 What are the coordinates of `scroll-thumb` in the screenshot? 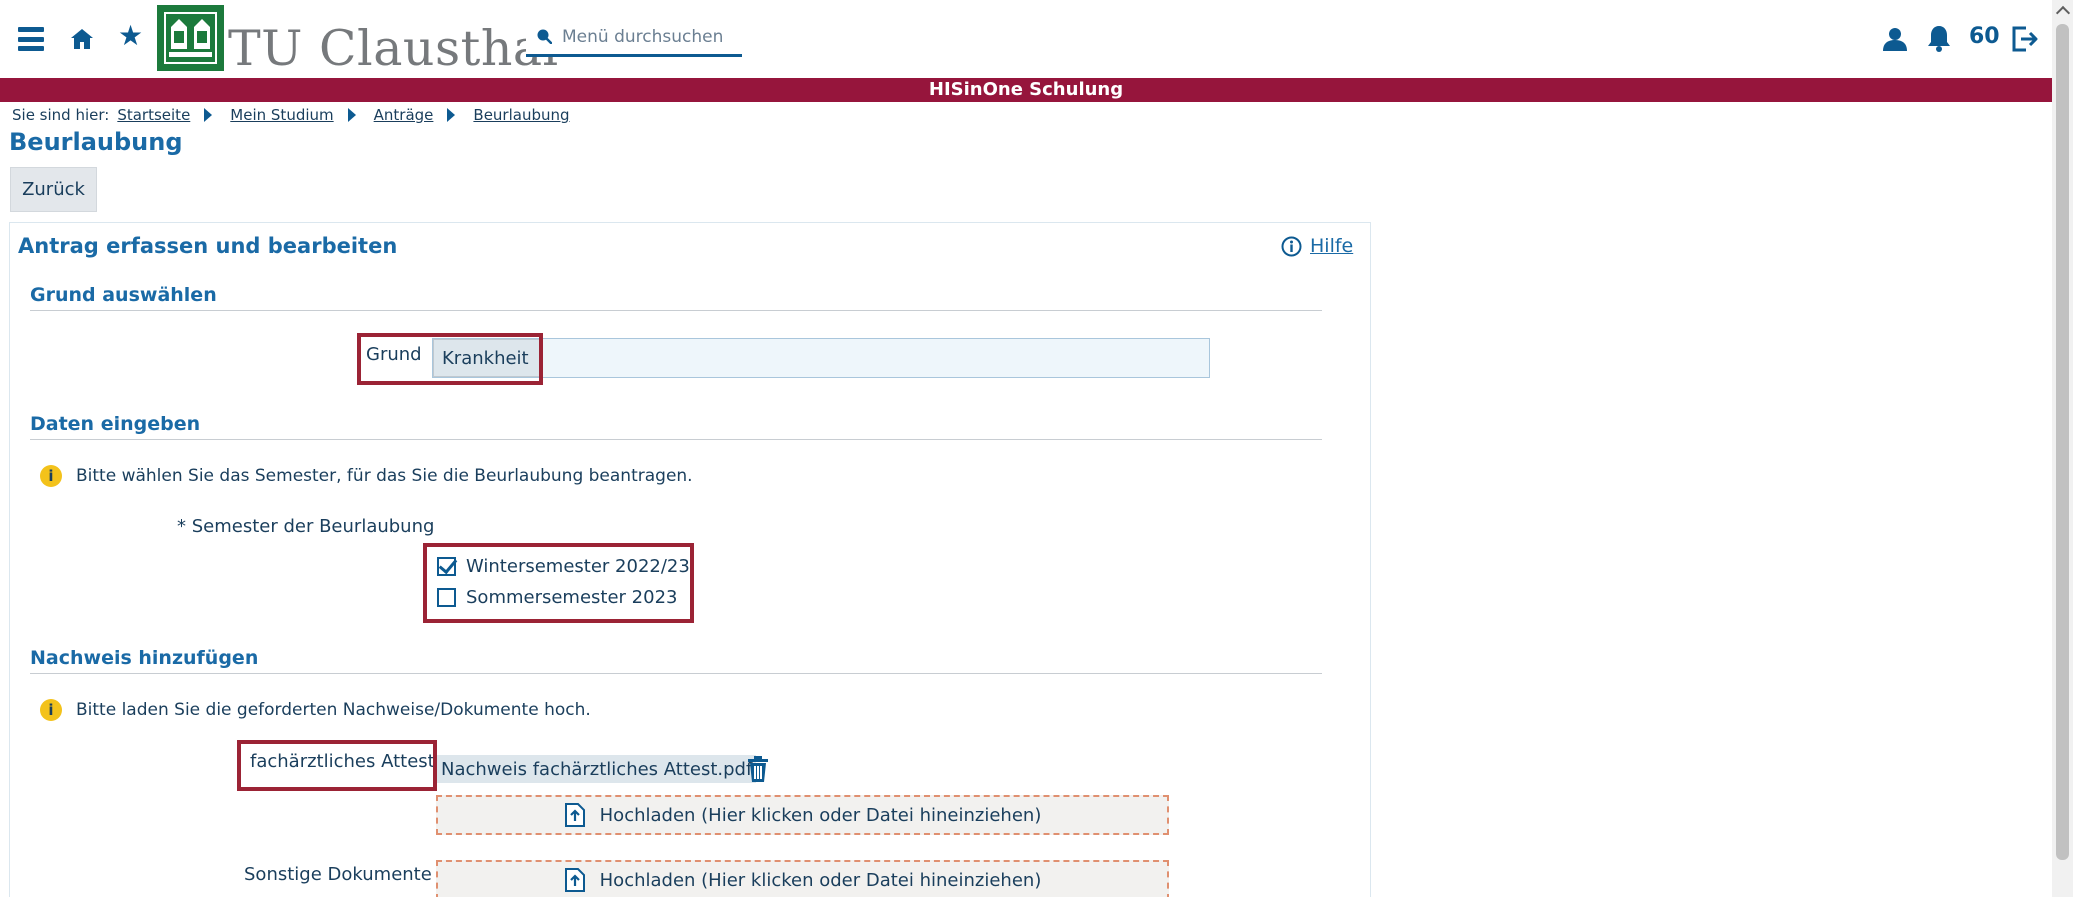 It's located at (2062, 442).